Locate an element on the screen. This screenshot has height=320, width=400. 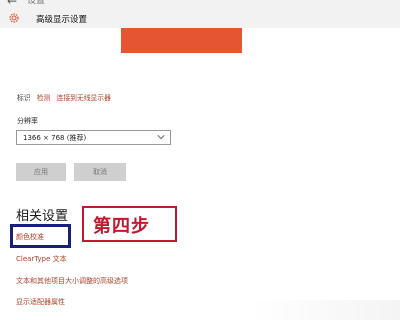
apply-button: 应用 is located at coordinates (41, 172).